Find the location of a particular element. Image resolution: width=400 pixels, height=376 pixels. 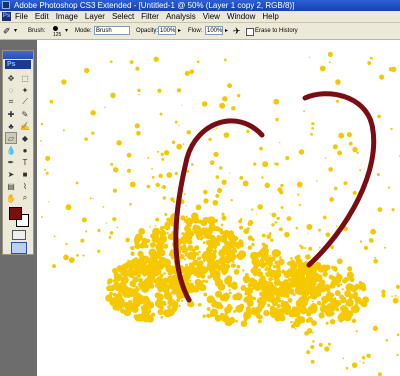

clone-stamp-tool-icon: ♣ is located at coordinates (11, 126).